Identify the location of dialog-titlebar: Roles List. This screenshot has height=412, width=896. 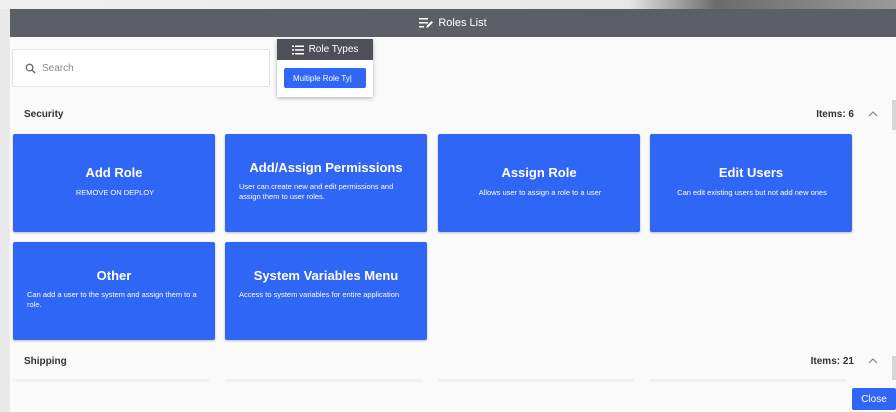
(453, 23).